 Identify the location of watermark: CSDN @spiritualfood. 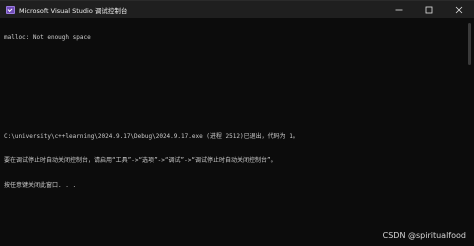
(424, 235).